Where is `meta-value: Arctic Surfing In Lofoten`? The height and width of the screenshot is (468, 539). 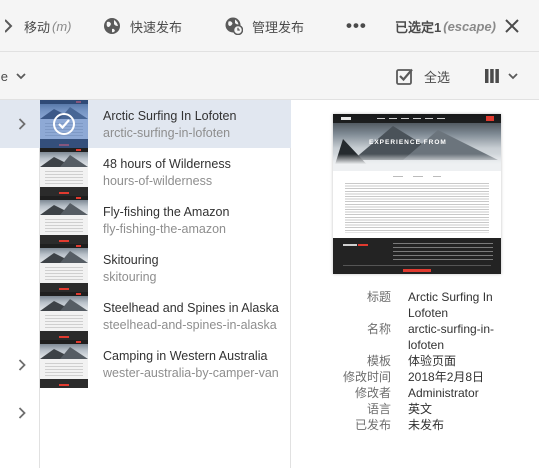
meta-value: Arctic Surfing In Lofoten is located at coordinates (450, 305).